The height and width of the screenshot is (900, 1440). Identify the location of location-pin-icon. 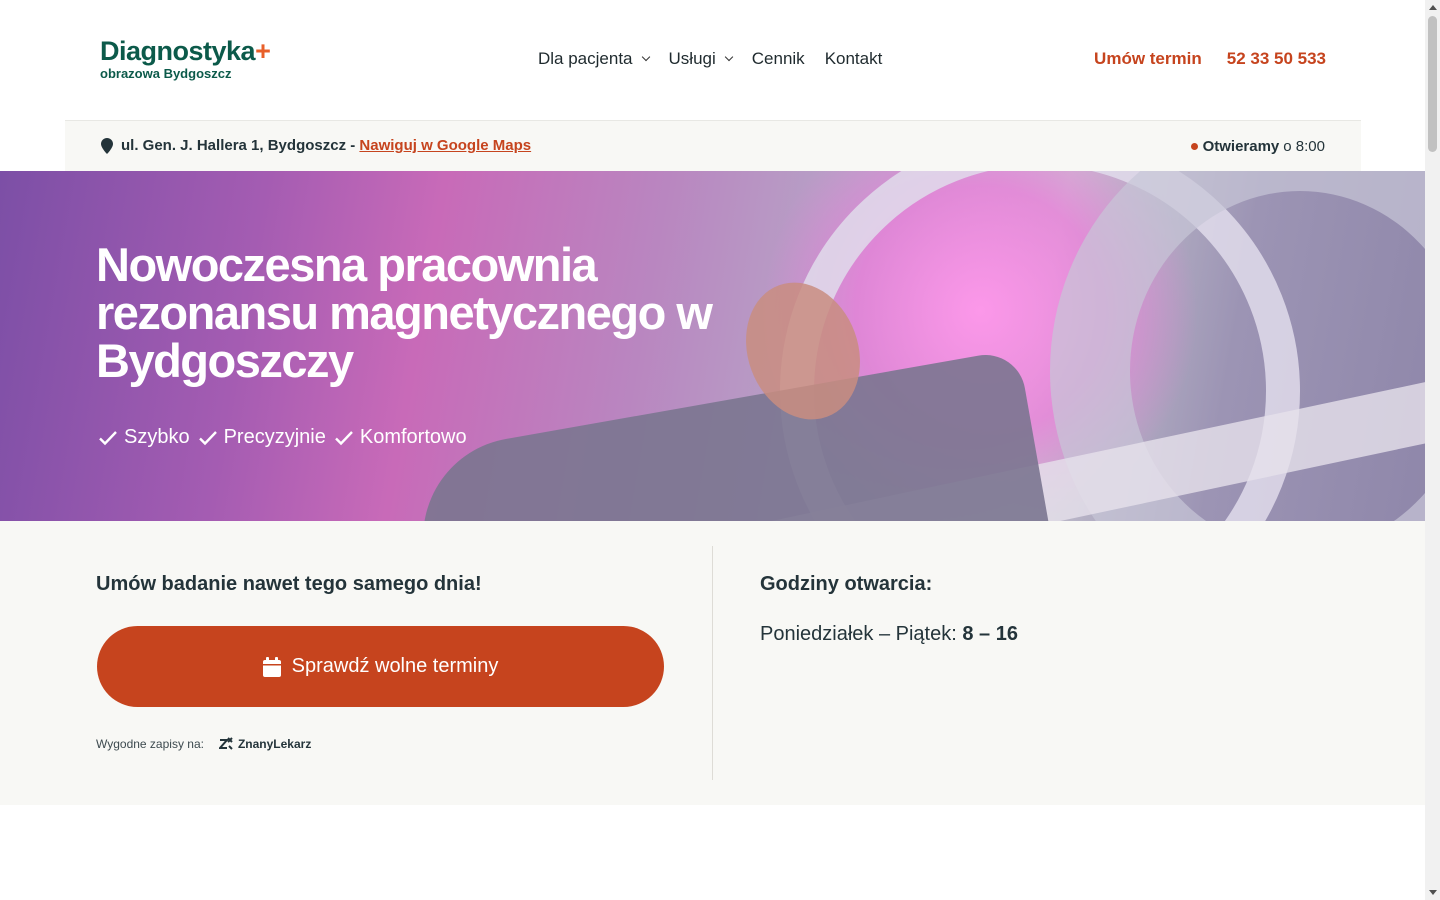
(107, 145).